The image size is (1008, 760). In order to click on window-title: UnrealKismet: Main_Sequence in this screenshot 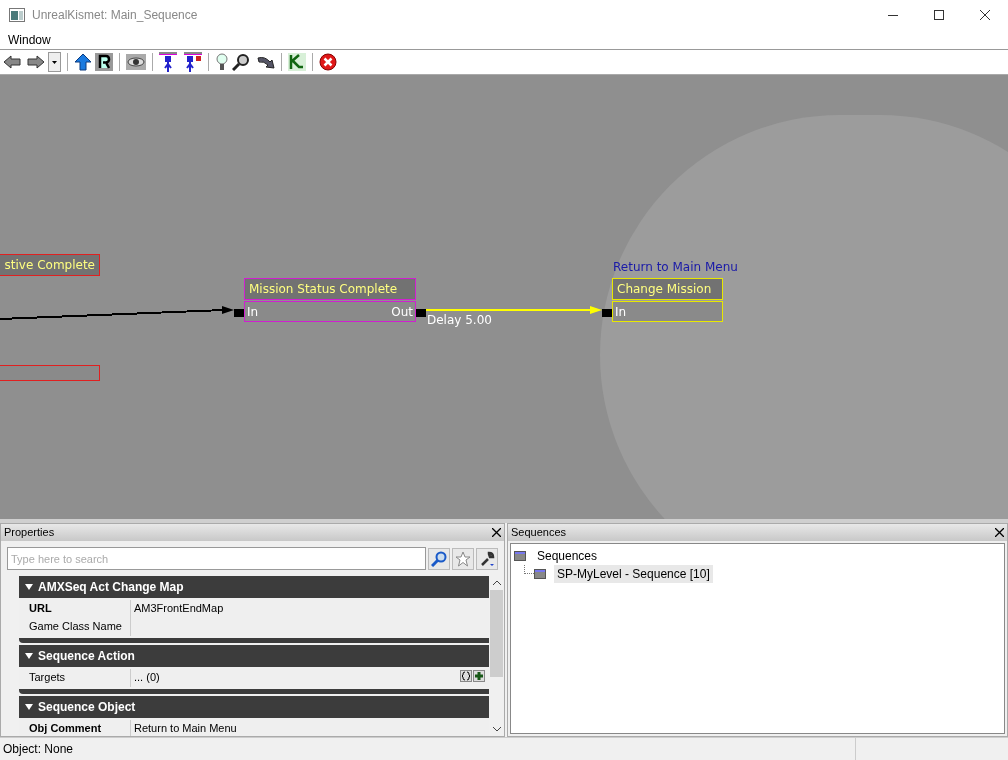, I will do `click(115, 15)`.